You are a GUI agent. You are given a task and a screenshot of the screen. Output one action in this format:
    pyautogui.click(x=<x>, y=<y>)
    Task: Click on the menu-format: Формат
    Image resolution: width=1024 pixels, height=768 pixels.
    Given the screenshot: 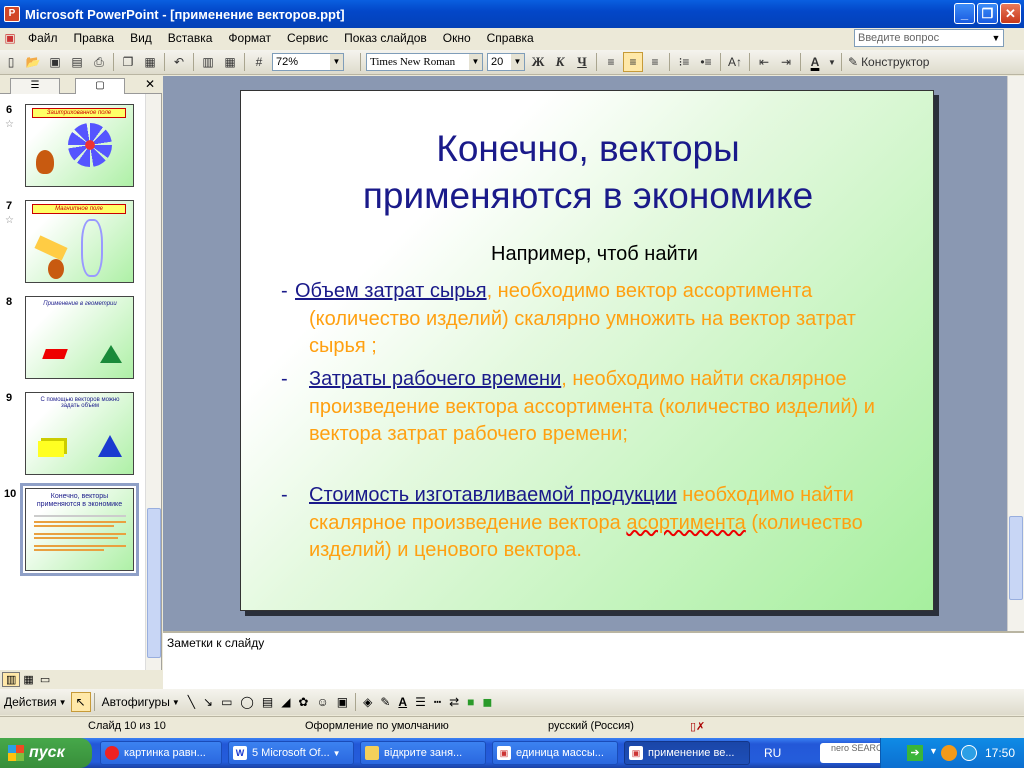 What is the action you would take?
    pyautogui.click(x=249, y=38)
    